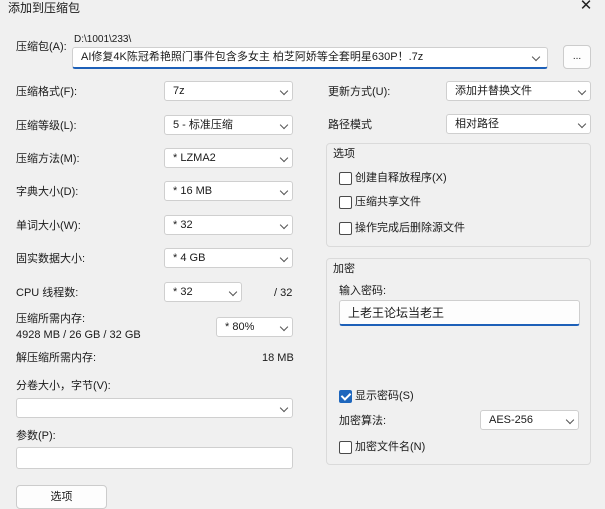  I want to click on options-group-title: 选项, so click(344, 154).